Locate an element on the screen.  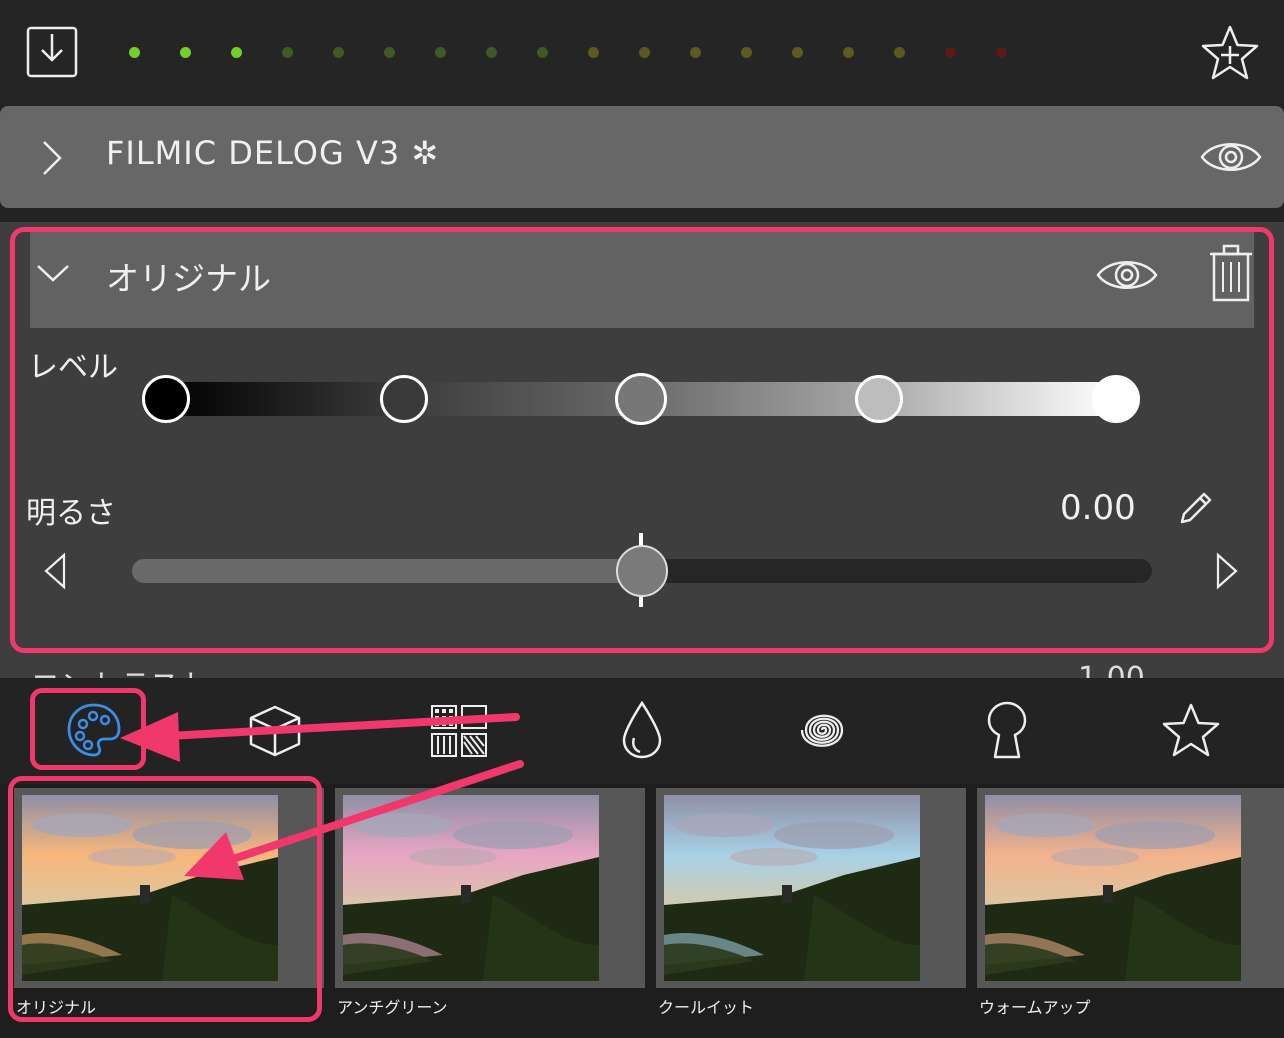
star-plus-icon is located at coordinates (1230, 53).